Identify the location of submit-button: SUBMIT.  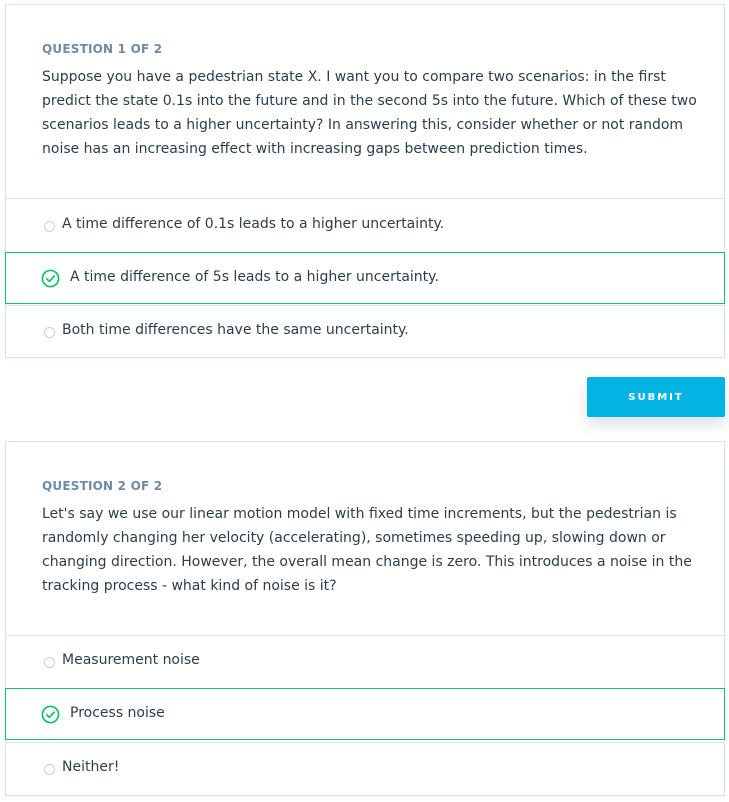
(656, 397).